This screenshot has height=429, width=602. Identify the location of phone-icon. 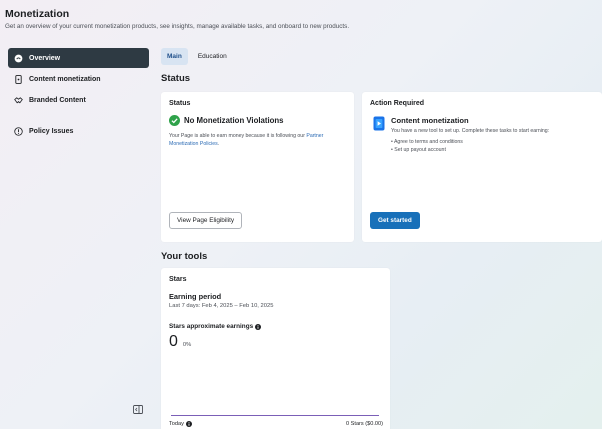
(18, 79).